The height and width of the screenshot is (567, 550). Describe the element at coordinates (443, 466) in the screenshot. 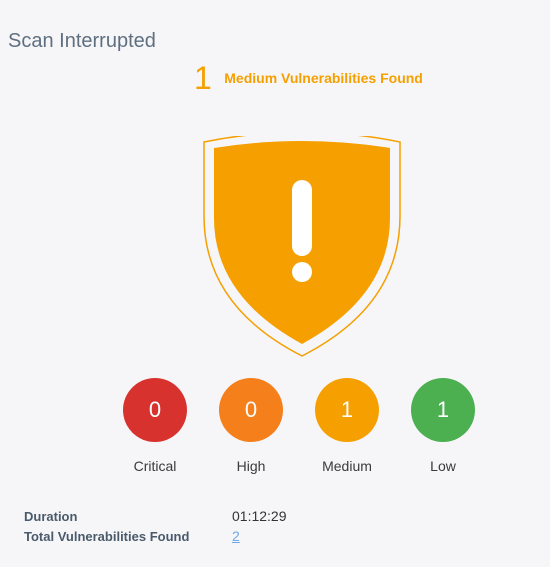

I see `low-label: Low` at that location.